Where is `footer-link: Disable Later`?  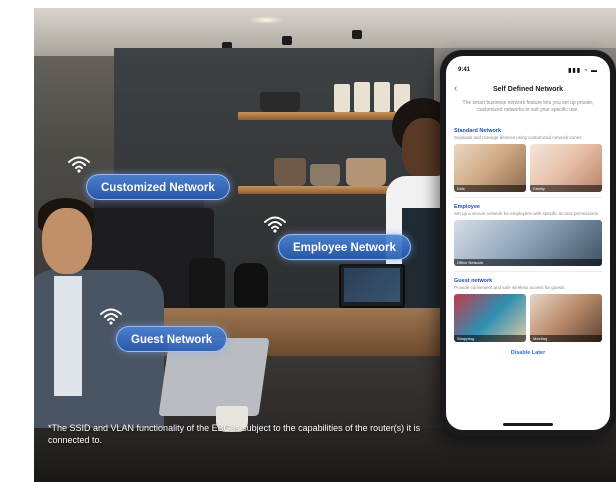 footer-link: Disable Later is located at coordinates (528, 353).